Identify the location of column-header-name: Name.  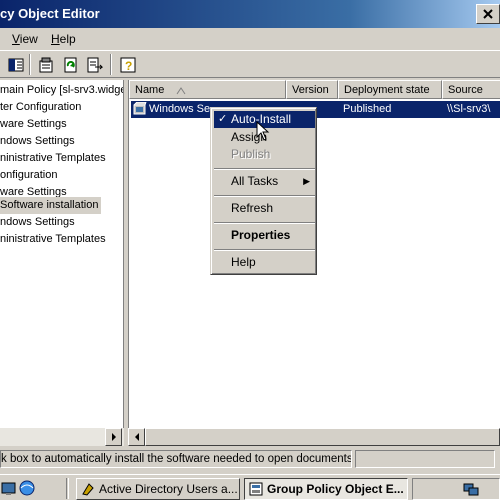
(207, 89).